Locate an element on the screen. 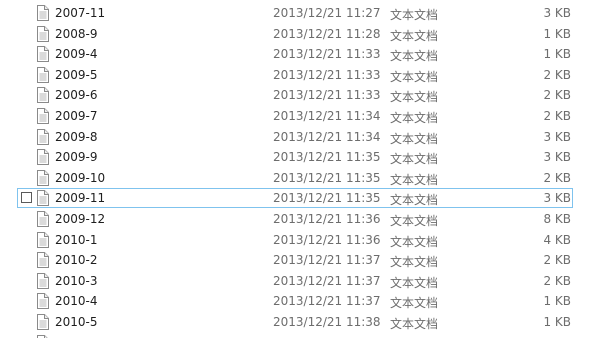  file-name: 2009-6 is located at coordinates (76, 95).